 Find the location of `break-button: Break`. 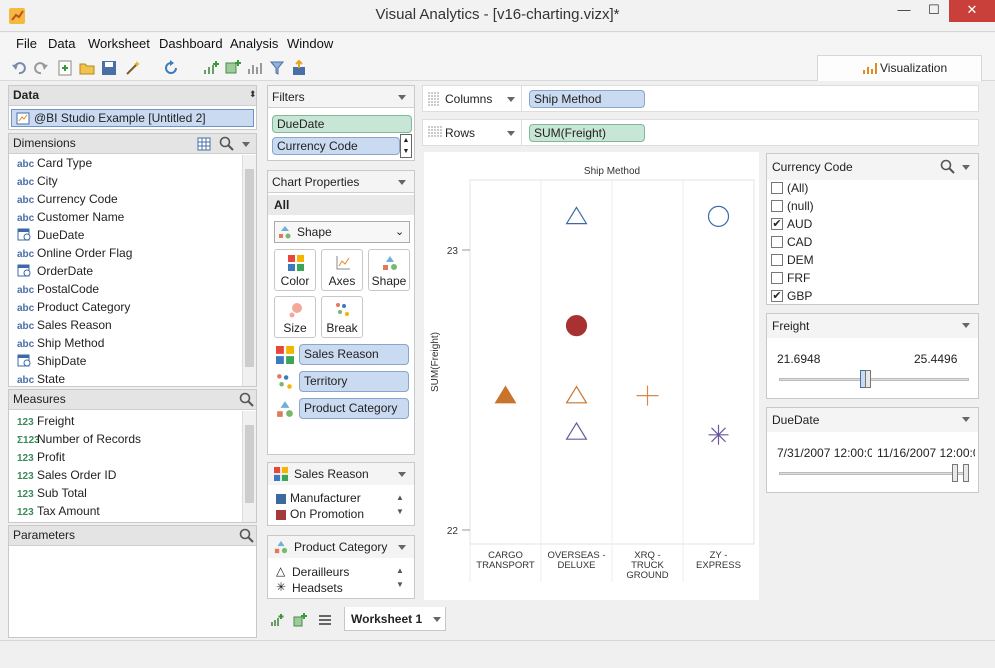

break-button: Break is located at coordinates (342, 317).